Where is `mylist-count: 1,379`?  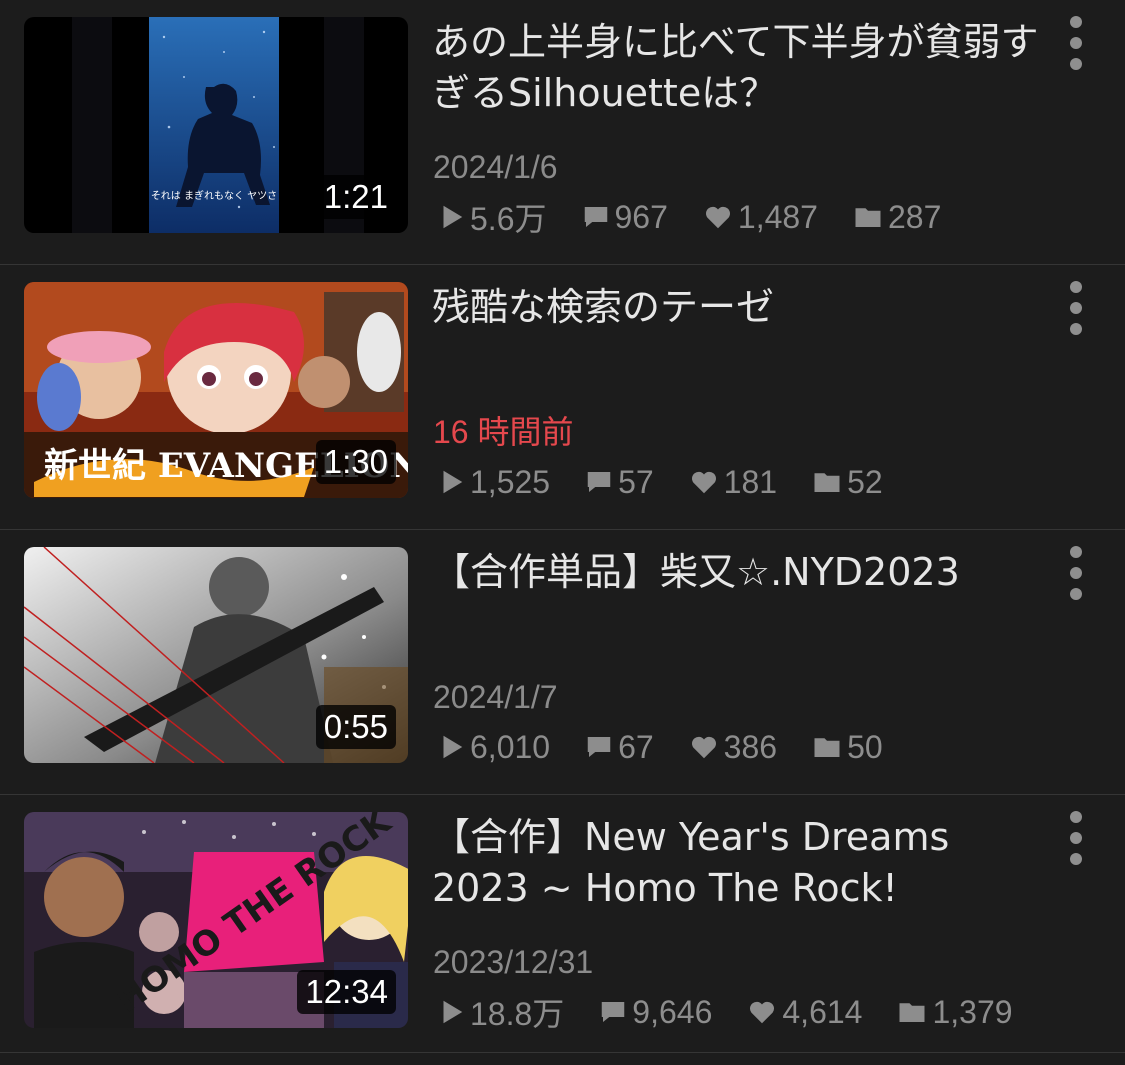
mylist-count: 1,379 is located at coordinates (954, 1012).